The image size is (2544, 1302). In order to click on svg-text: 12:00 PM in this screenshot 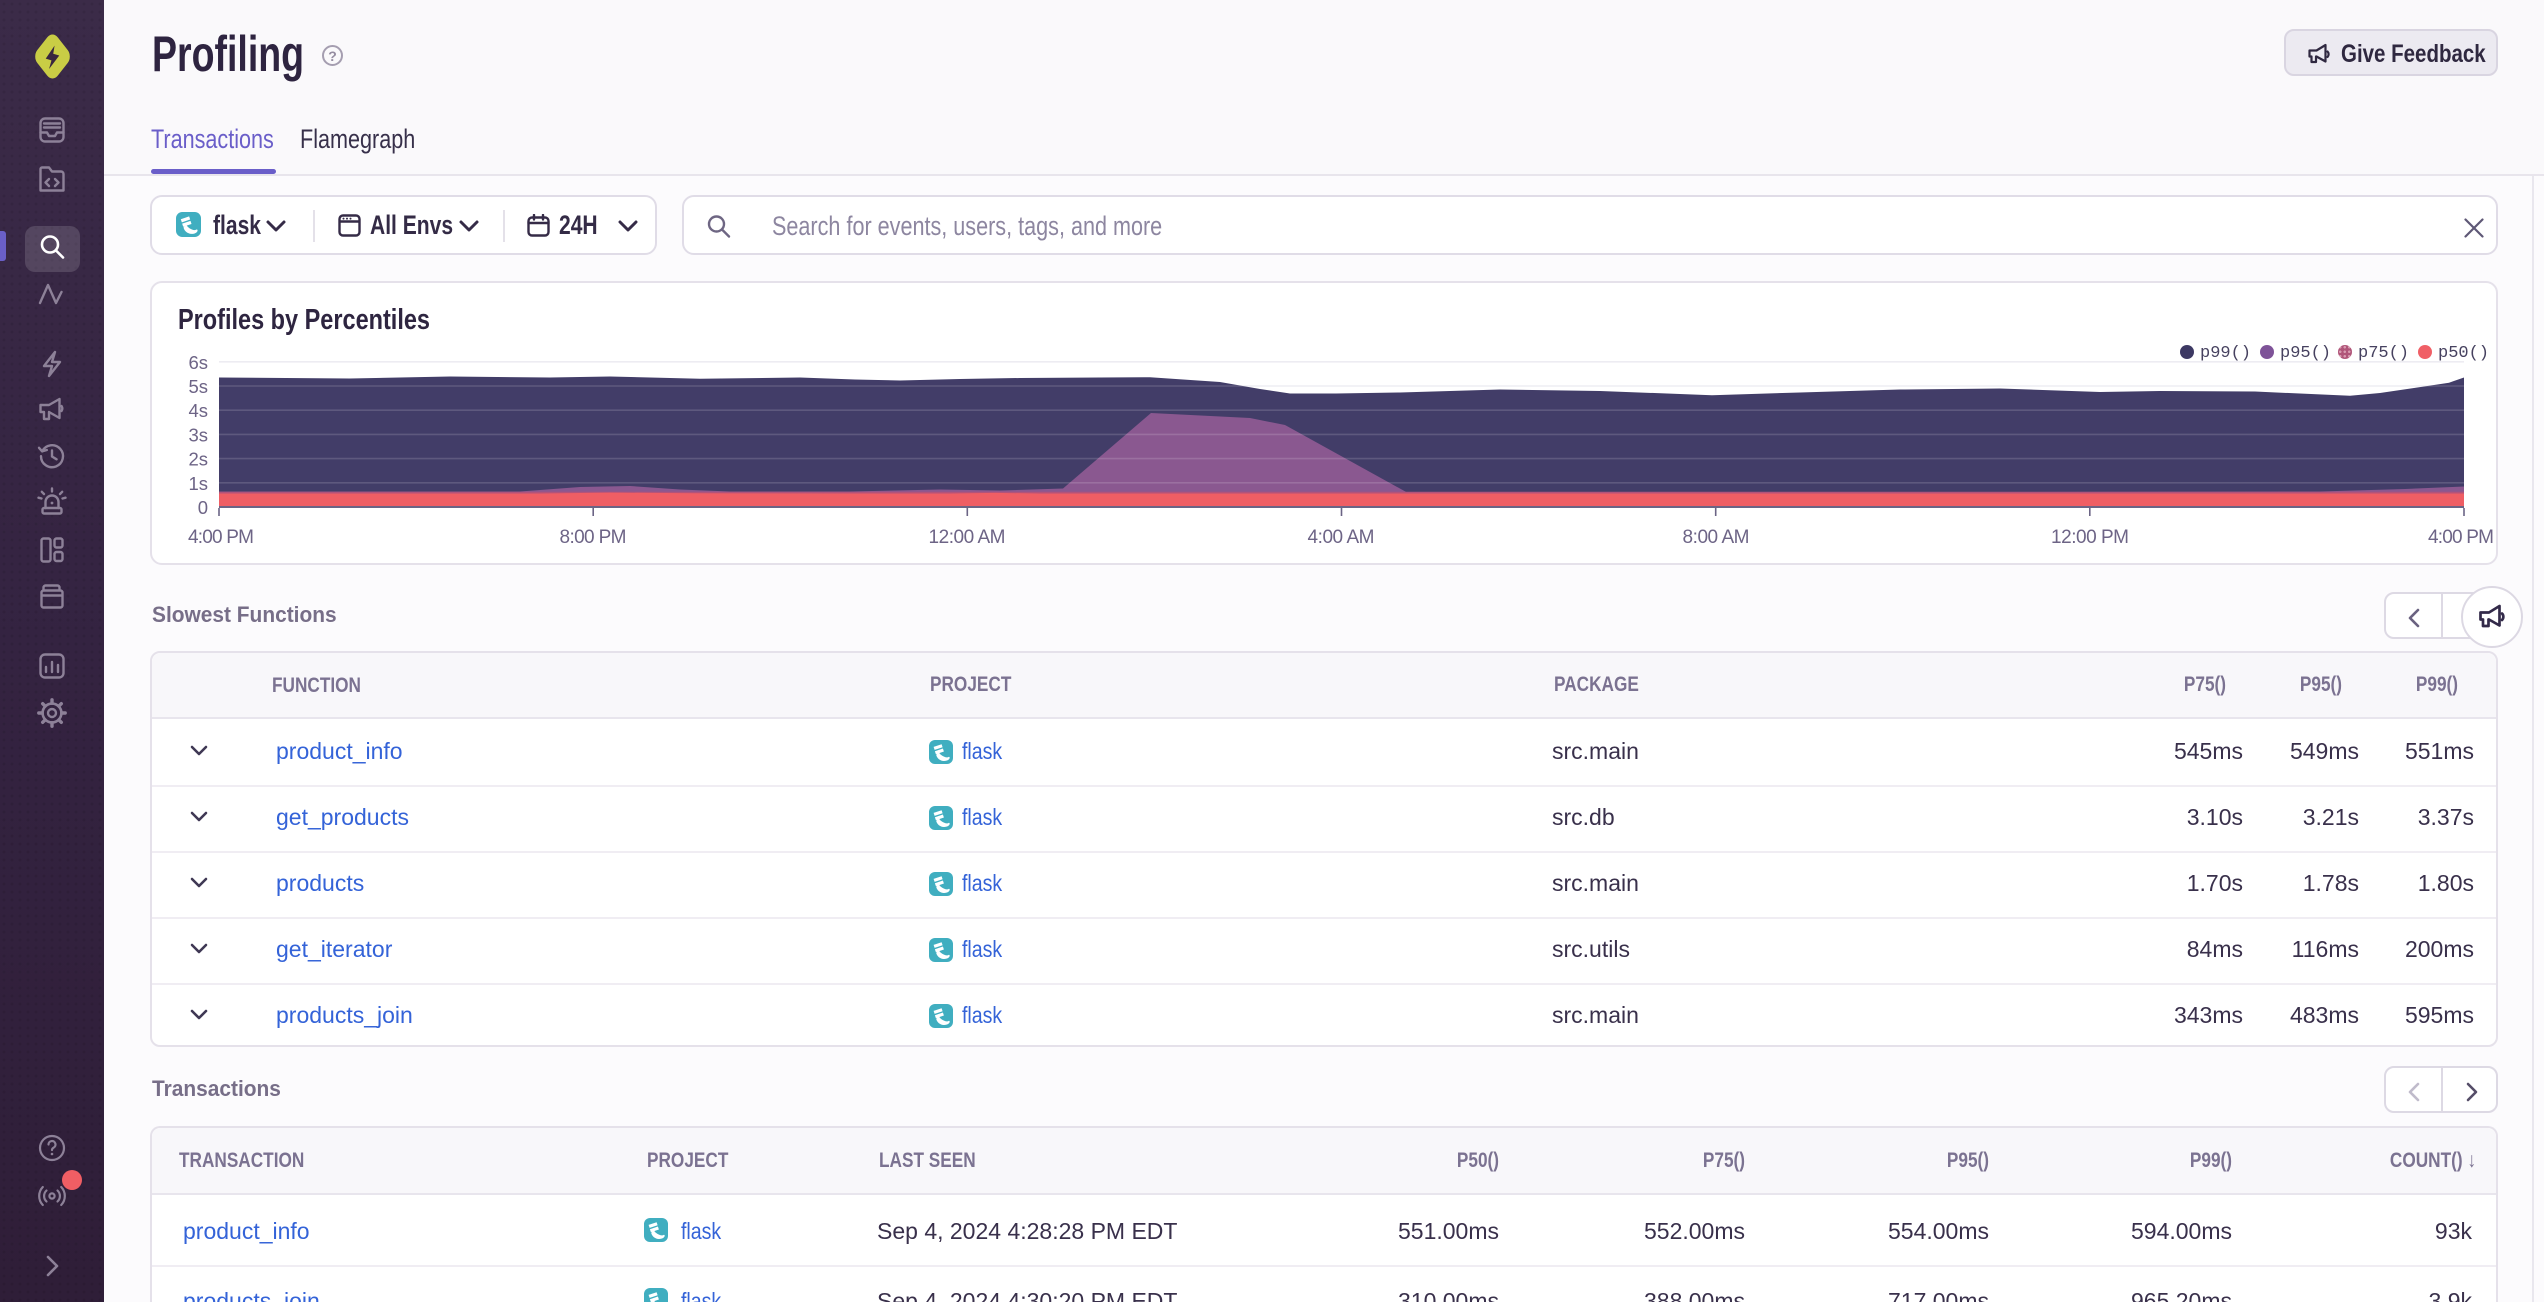, I will do `click(2090, 537)`.